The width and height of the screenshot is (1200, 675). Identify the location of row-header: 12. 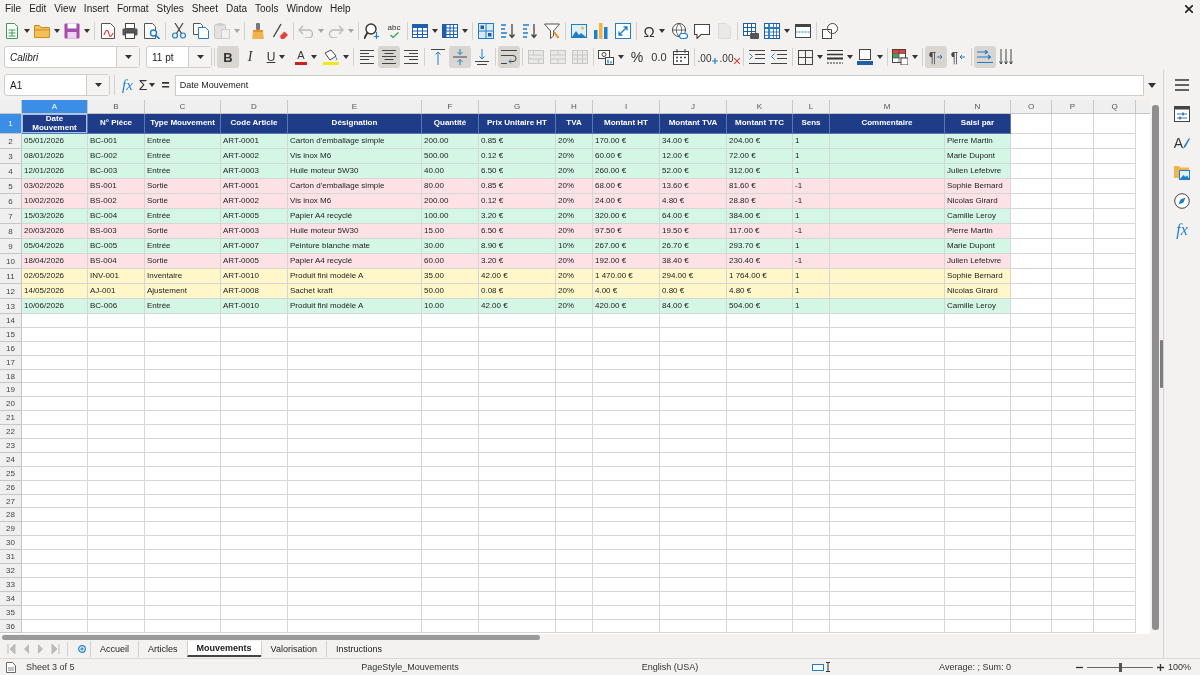
(11, 291).